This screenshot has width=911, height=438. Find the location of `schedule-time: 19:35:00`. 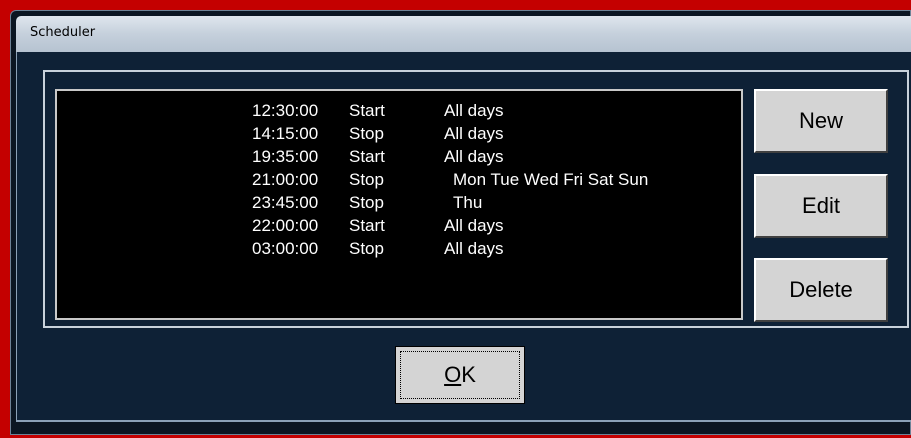

schedule-time: 19:35:00 is located at coordinates (285, 156).